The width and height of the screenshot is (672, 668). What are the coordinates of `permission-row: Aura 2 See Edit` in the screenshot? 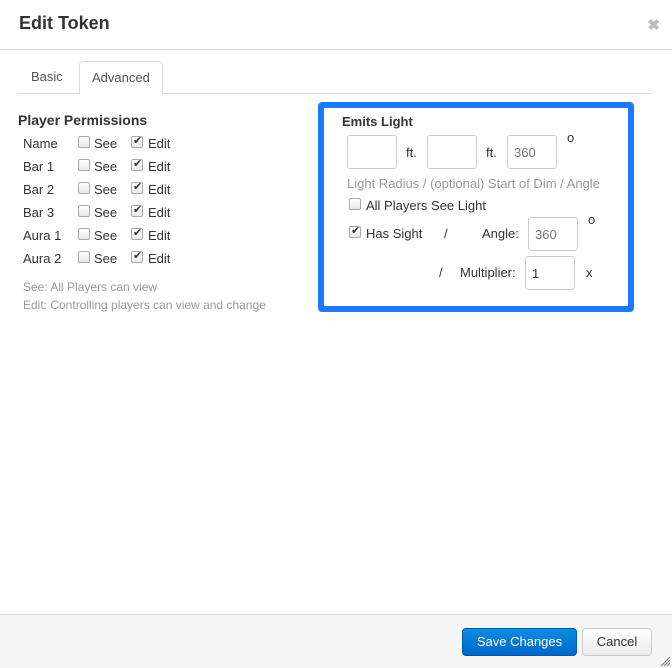 It's located at (94, 258).